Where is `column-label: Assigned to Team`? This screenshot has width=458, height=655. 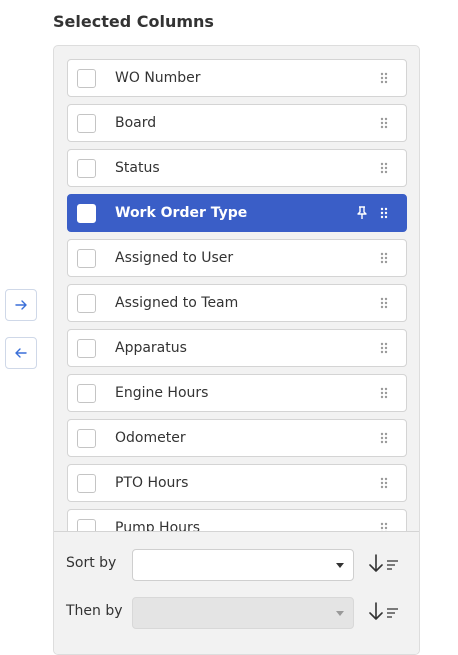
column-label: Assigned to Team is located at coordinates (247, 303).